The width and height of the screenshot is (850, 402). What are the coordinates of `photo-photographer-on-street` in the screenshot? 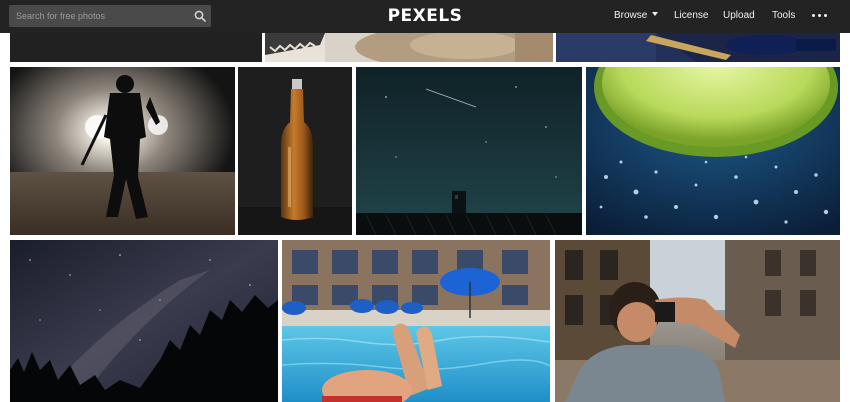 It's located at (697, 321).